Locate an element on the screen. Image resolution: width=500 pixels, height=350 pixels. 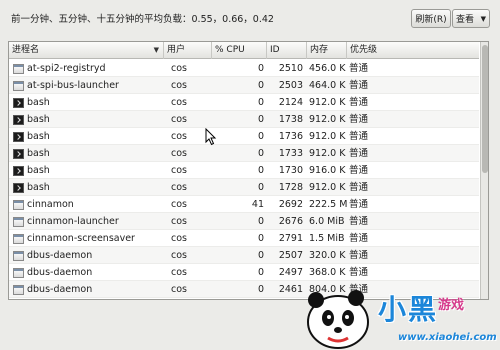
pid-cell: 1738 is located at coordinates (290, 119).